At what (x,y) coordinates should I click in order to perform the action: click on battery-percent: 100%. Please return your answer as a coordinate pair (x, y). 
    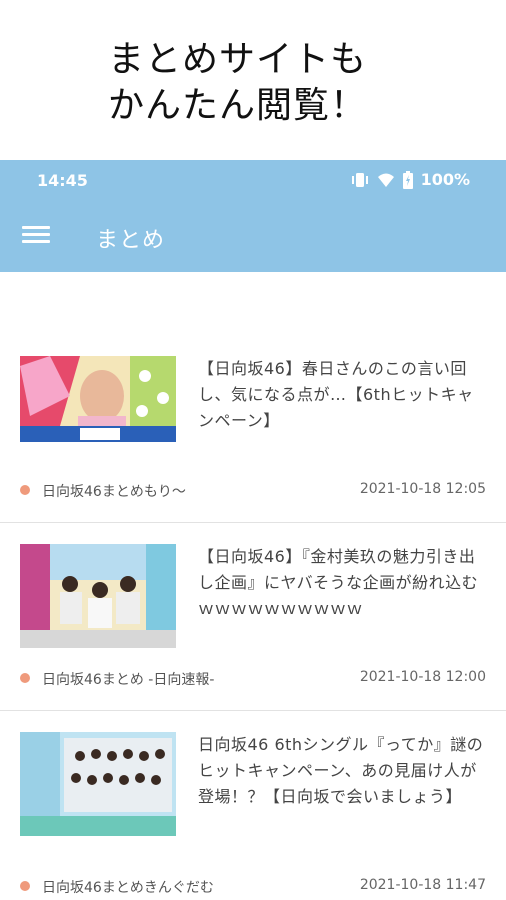
    Looking at the image, I should click on (445, 179).